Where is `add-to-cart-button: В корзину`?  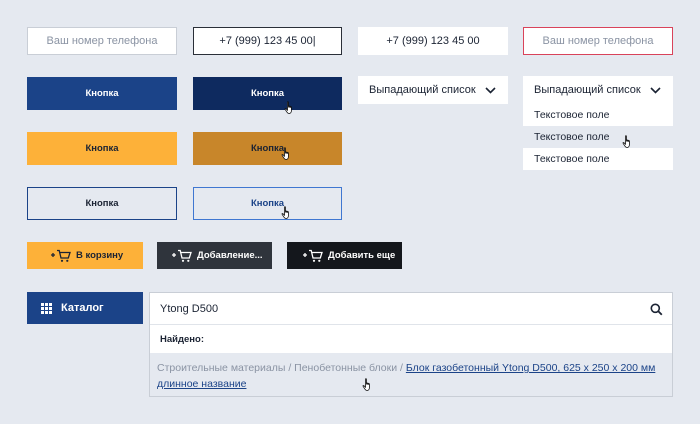
add-to-cart-button: В корзину is located at coordinates (85, 255).